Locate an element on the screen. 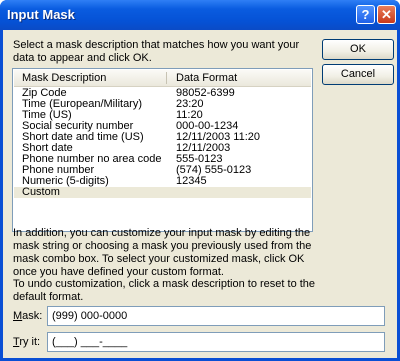 The image size is (400, 361). help-button: ? is located at coordinates (365, 14).